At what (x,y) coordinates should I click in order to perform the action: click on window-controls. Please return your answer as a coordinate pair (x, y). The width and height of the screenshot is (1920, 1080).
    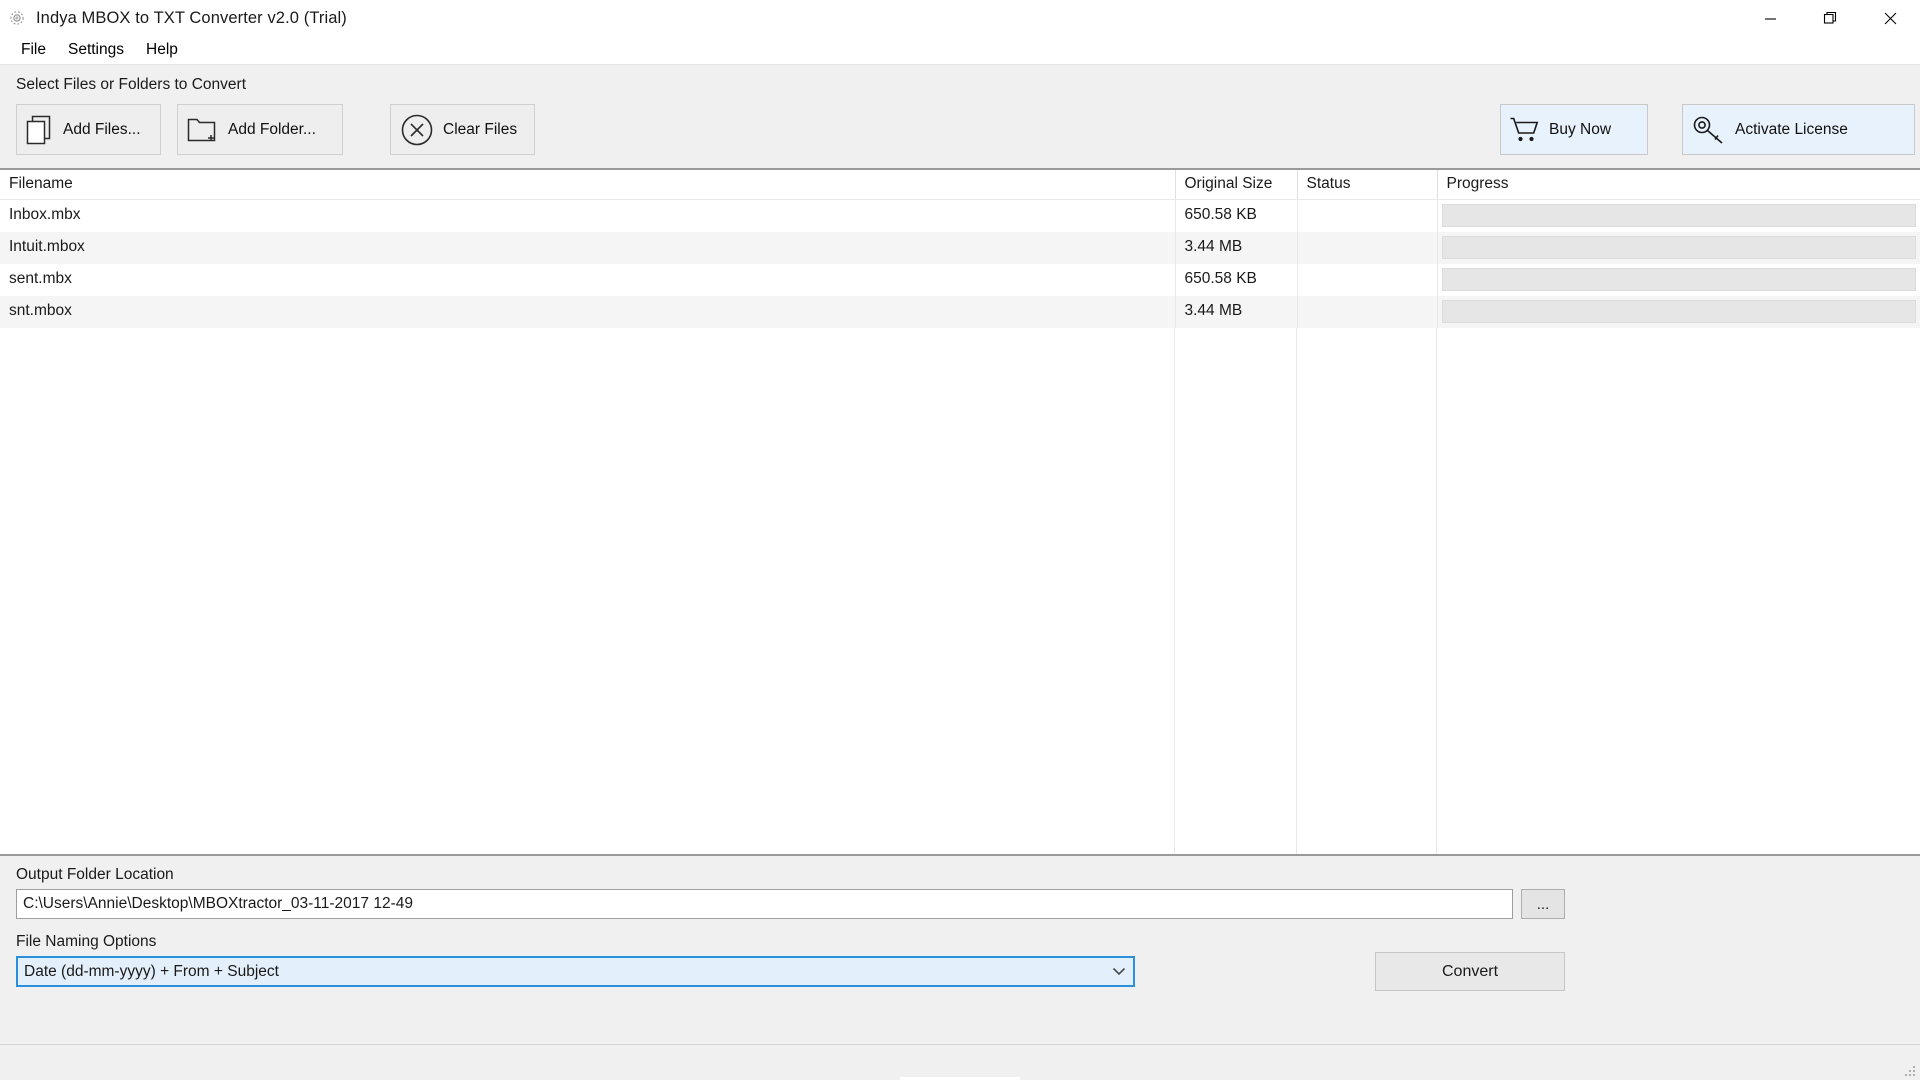
    Looking at the image, I should click on (1830, 18).